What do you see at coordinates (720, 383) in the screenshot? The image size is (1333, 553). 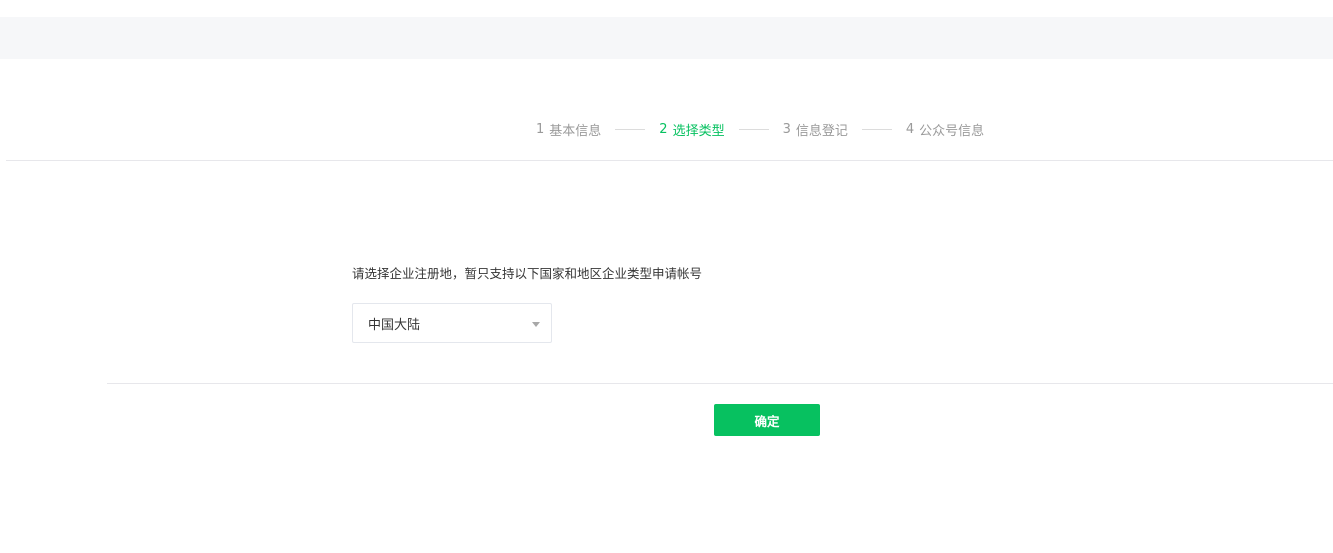 I see `form-divider` at bounding box center [720, 383].